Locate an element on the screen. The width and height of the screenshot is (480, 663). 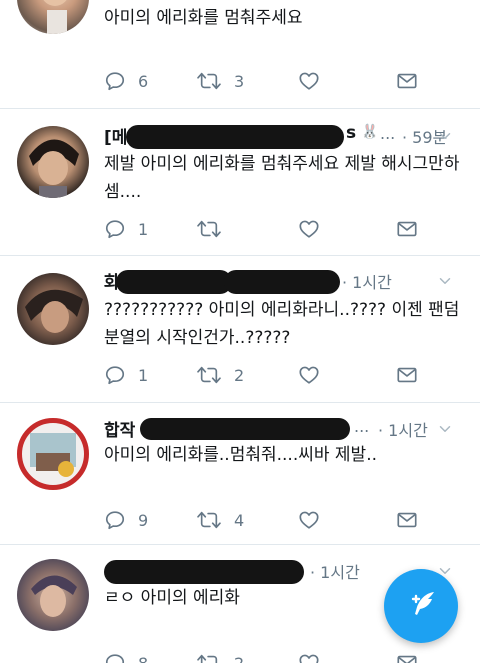
reply-button: 8 is located at coordinates (126, 656).